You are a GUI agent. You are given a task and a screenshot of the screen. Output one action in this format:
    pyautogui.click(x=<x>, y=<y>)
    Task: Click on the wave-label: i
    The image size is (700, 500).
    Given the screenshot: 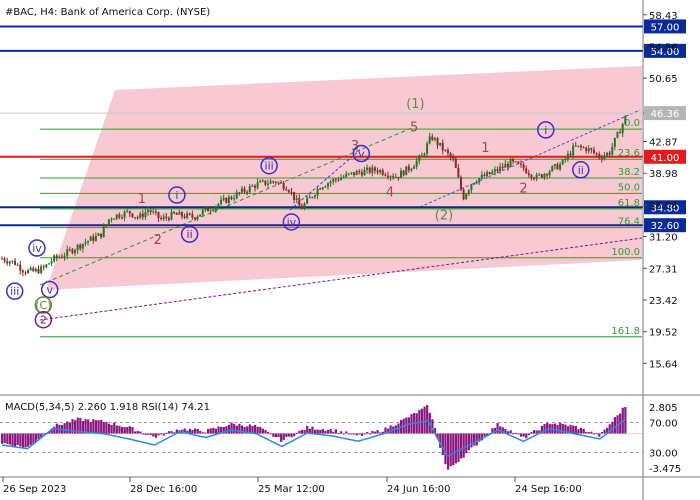 What is the action you would take?
    pyautogui.click(x=176, y=195)
    